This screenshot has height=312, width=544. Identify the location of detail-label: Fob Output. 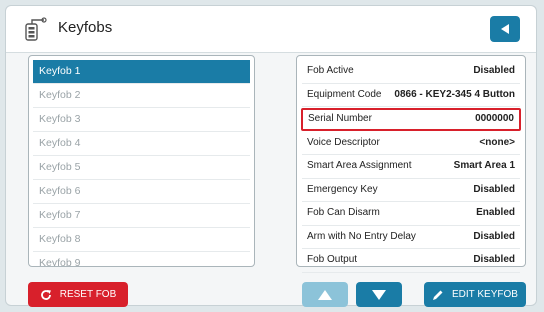
(332, 259).